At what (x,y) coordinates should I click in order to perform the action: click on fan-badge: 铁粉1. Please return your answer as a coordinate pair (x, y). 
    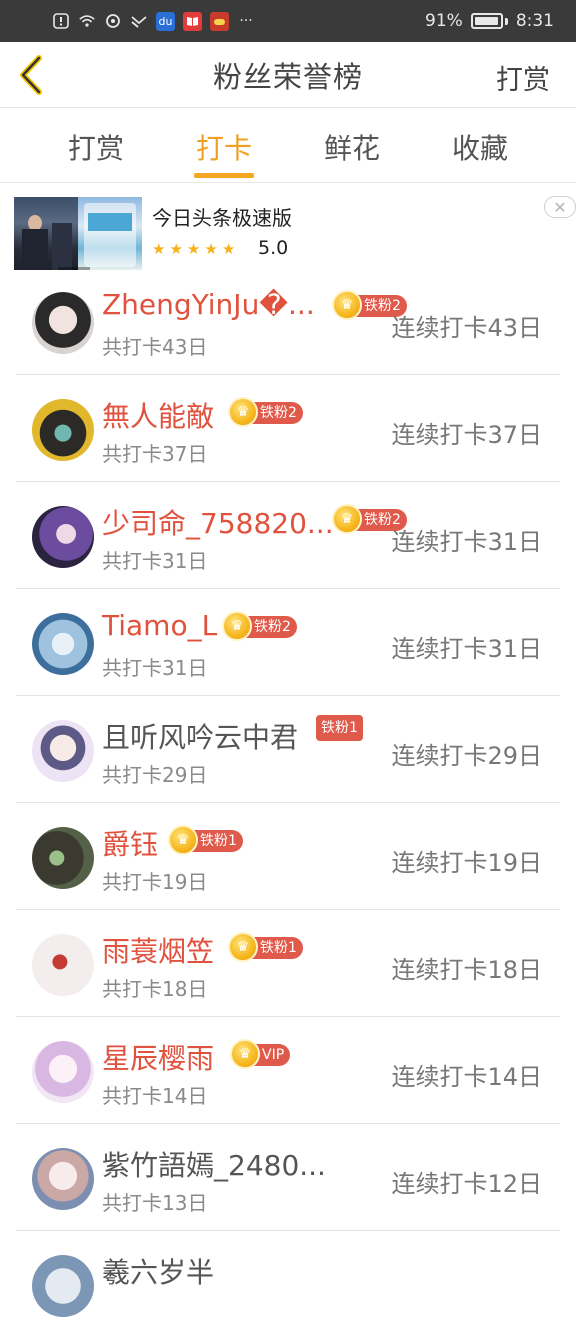
    Looking at the image, I should click on (339, 728).